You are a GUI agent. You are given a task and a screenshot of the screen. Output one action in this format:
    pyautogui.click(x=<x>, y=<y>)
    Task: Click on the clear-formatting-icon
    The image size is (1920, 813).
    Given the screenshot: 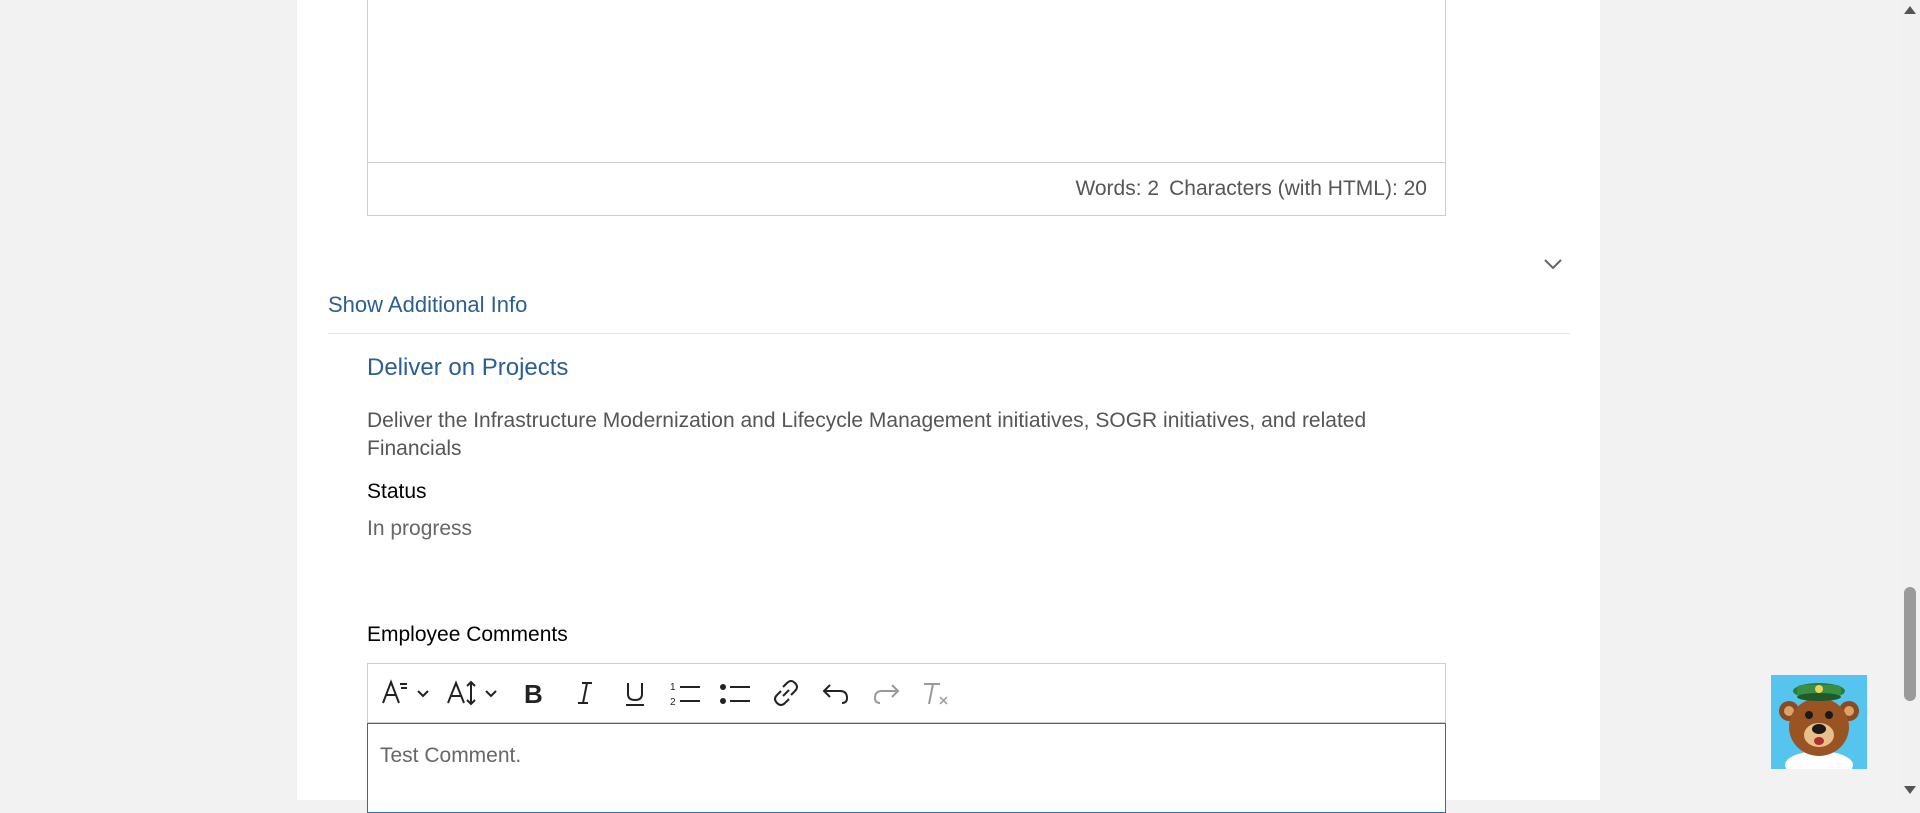 What is the action you would take?
    pyautogui.click(x=936, y=693)
    